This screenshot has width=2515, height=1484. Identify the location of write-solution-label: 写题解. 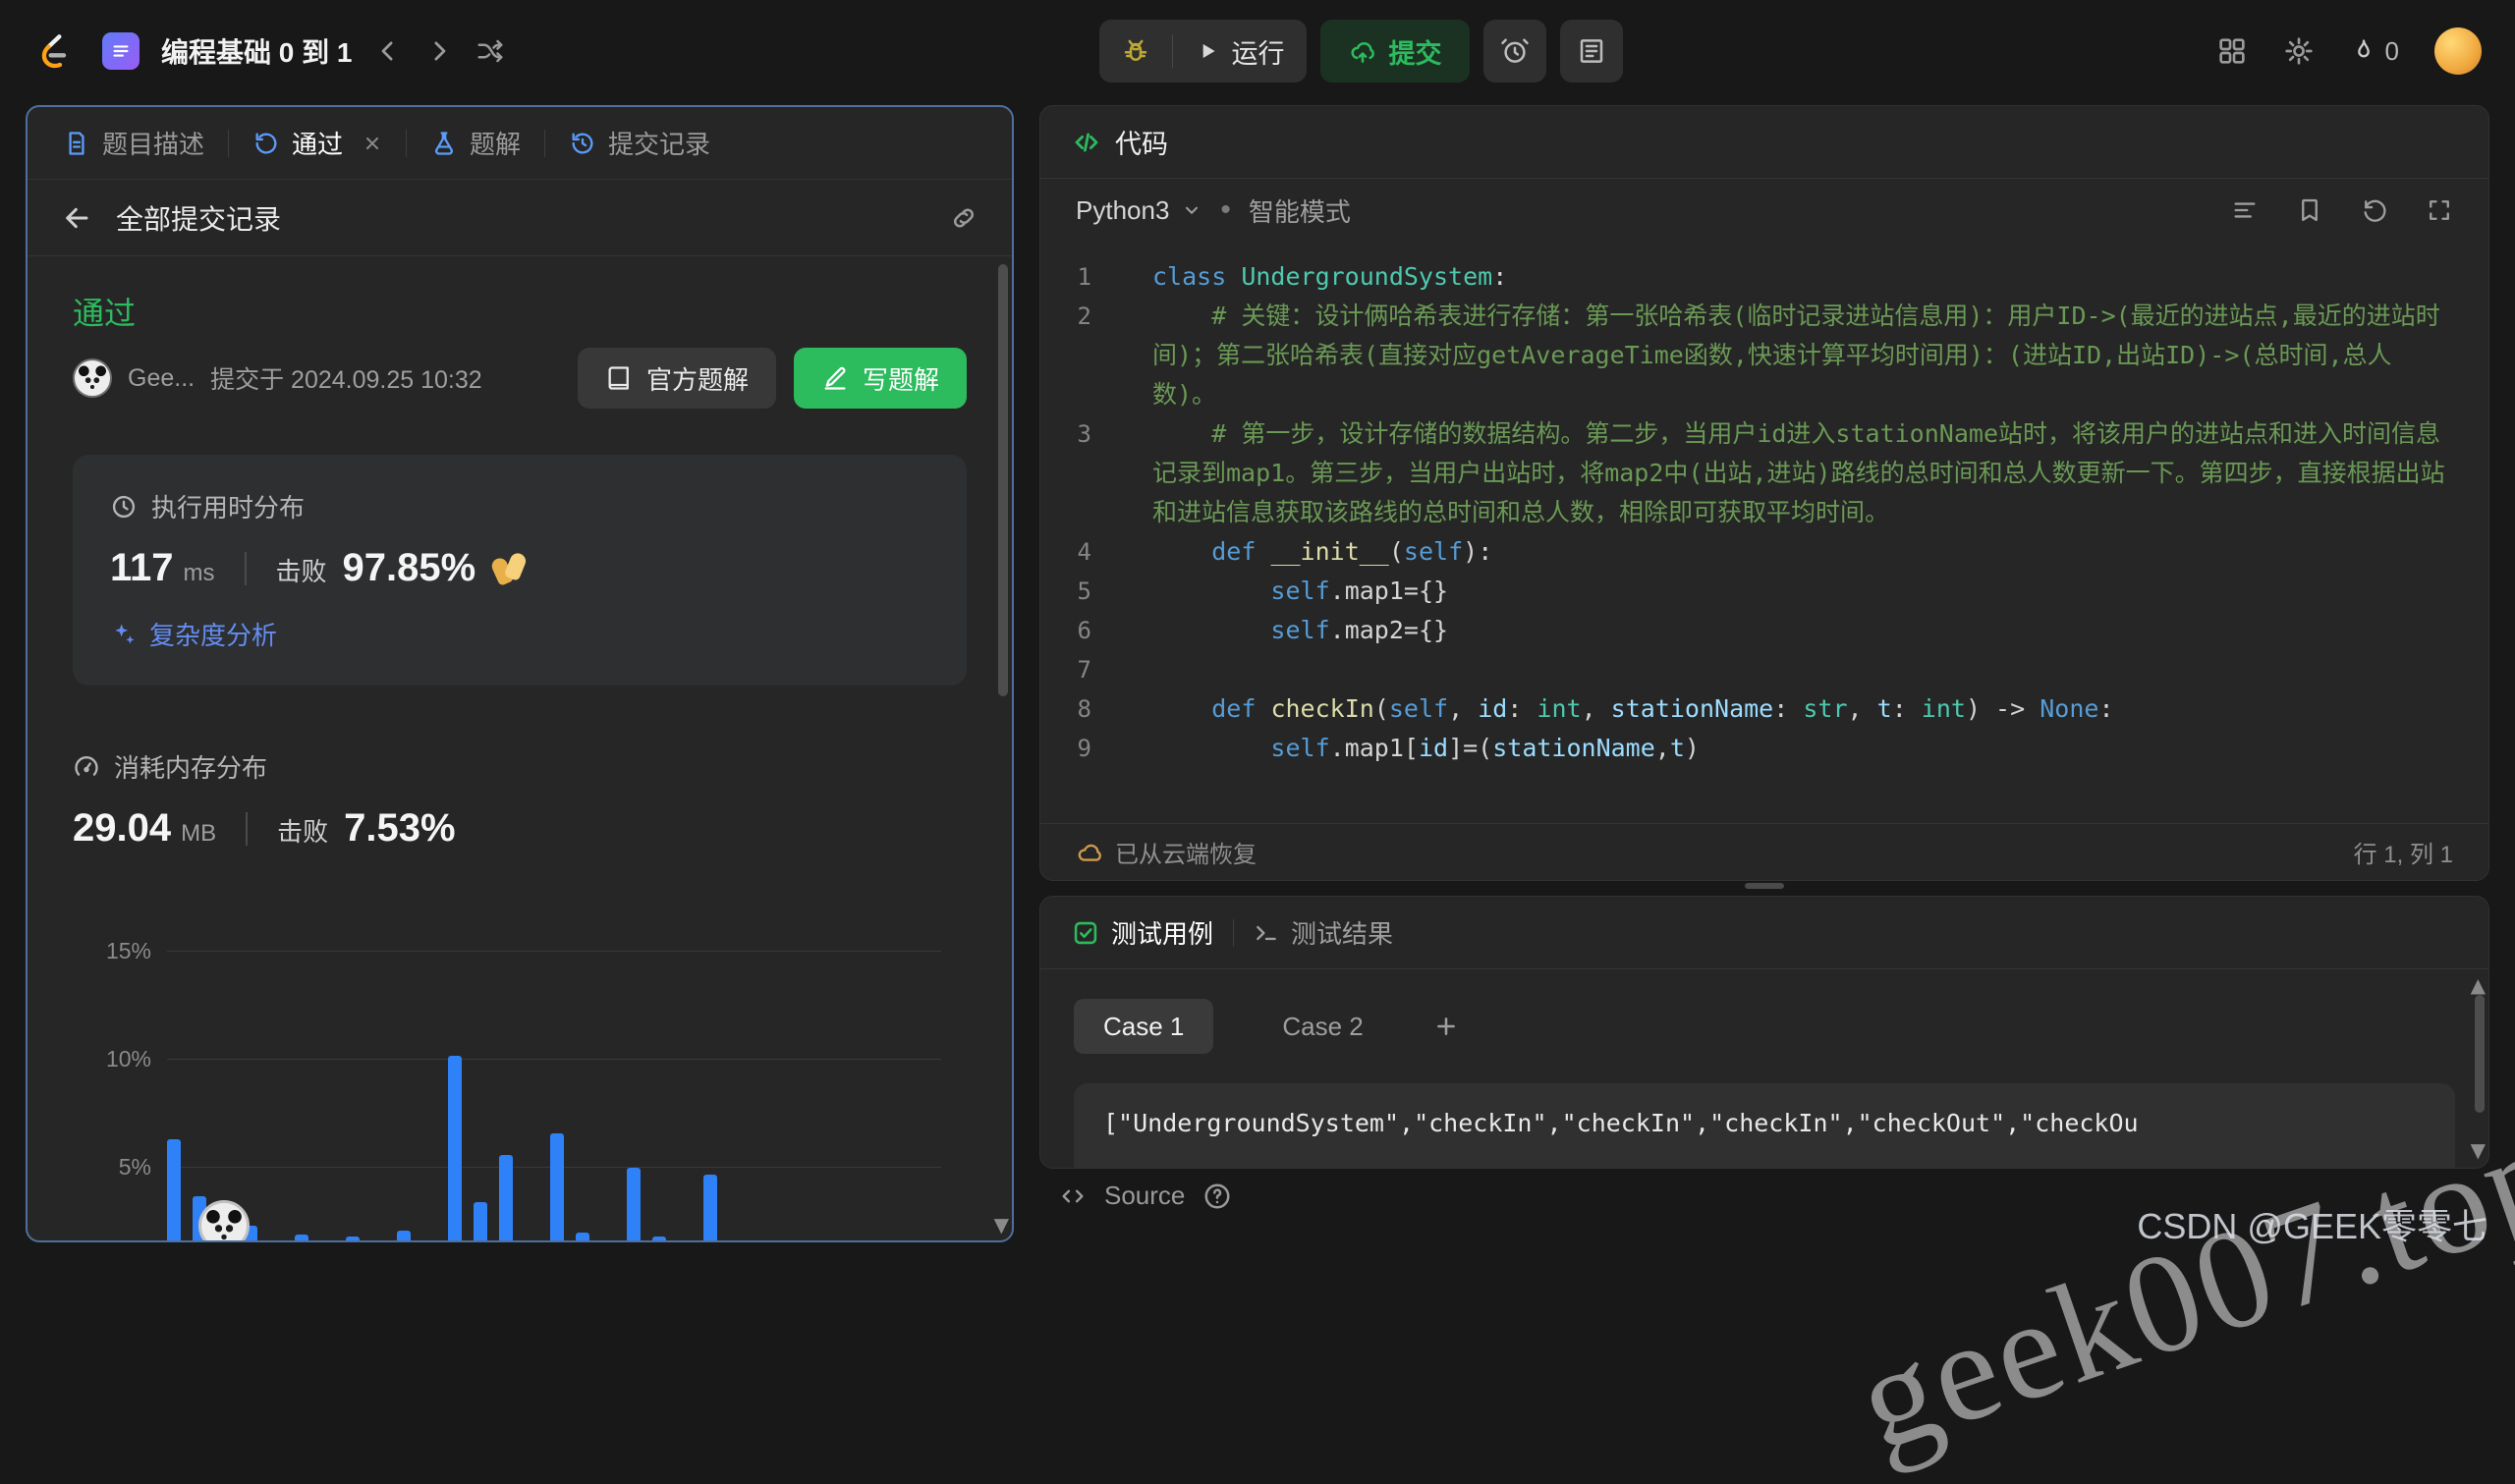
(900, 379).